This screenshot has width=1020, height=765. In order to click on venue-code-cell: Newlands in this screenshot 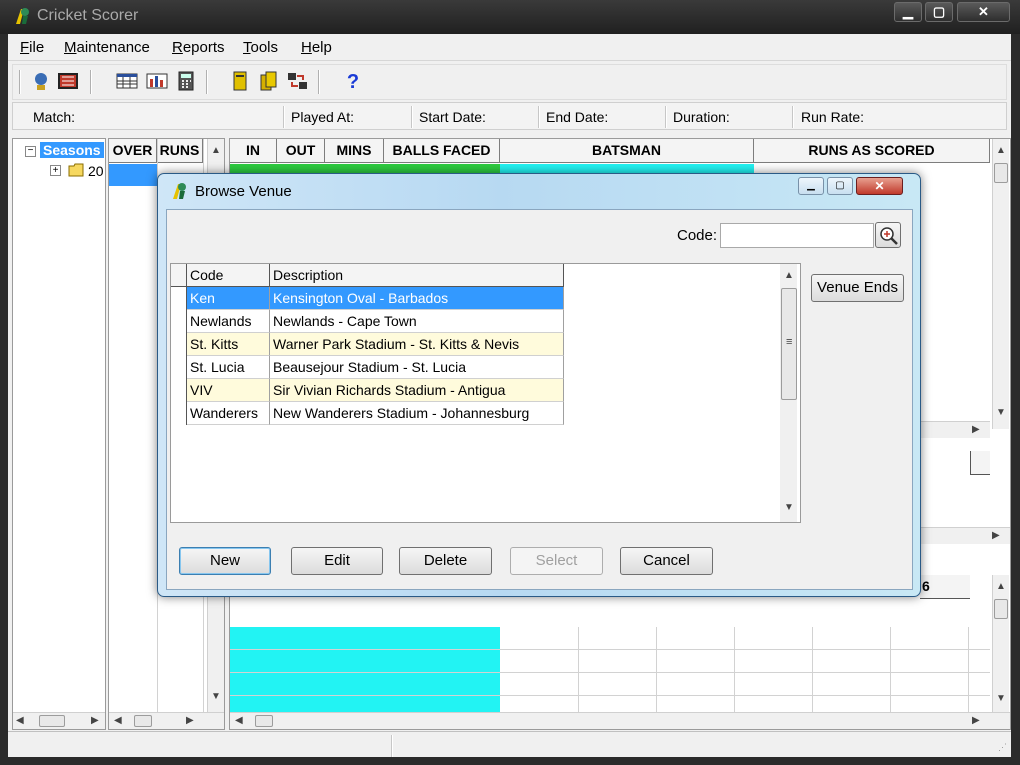, I will do `click(228, 321)`.